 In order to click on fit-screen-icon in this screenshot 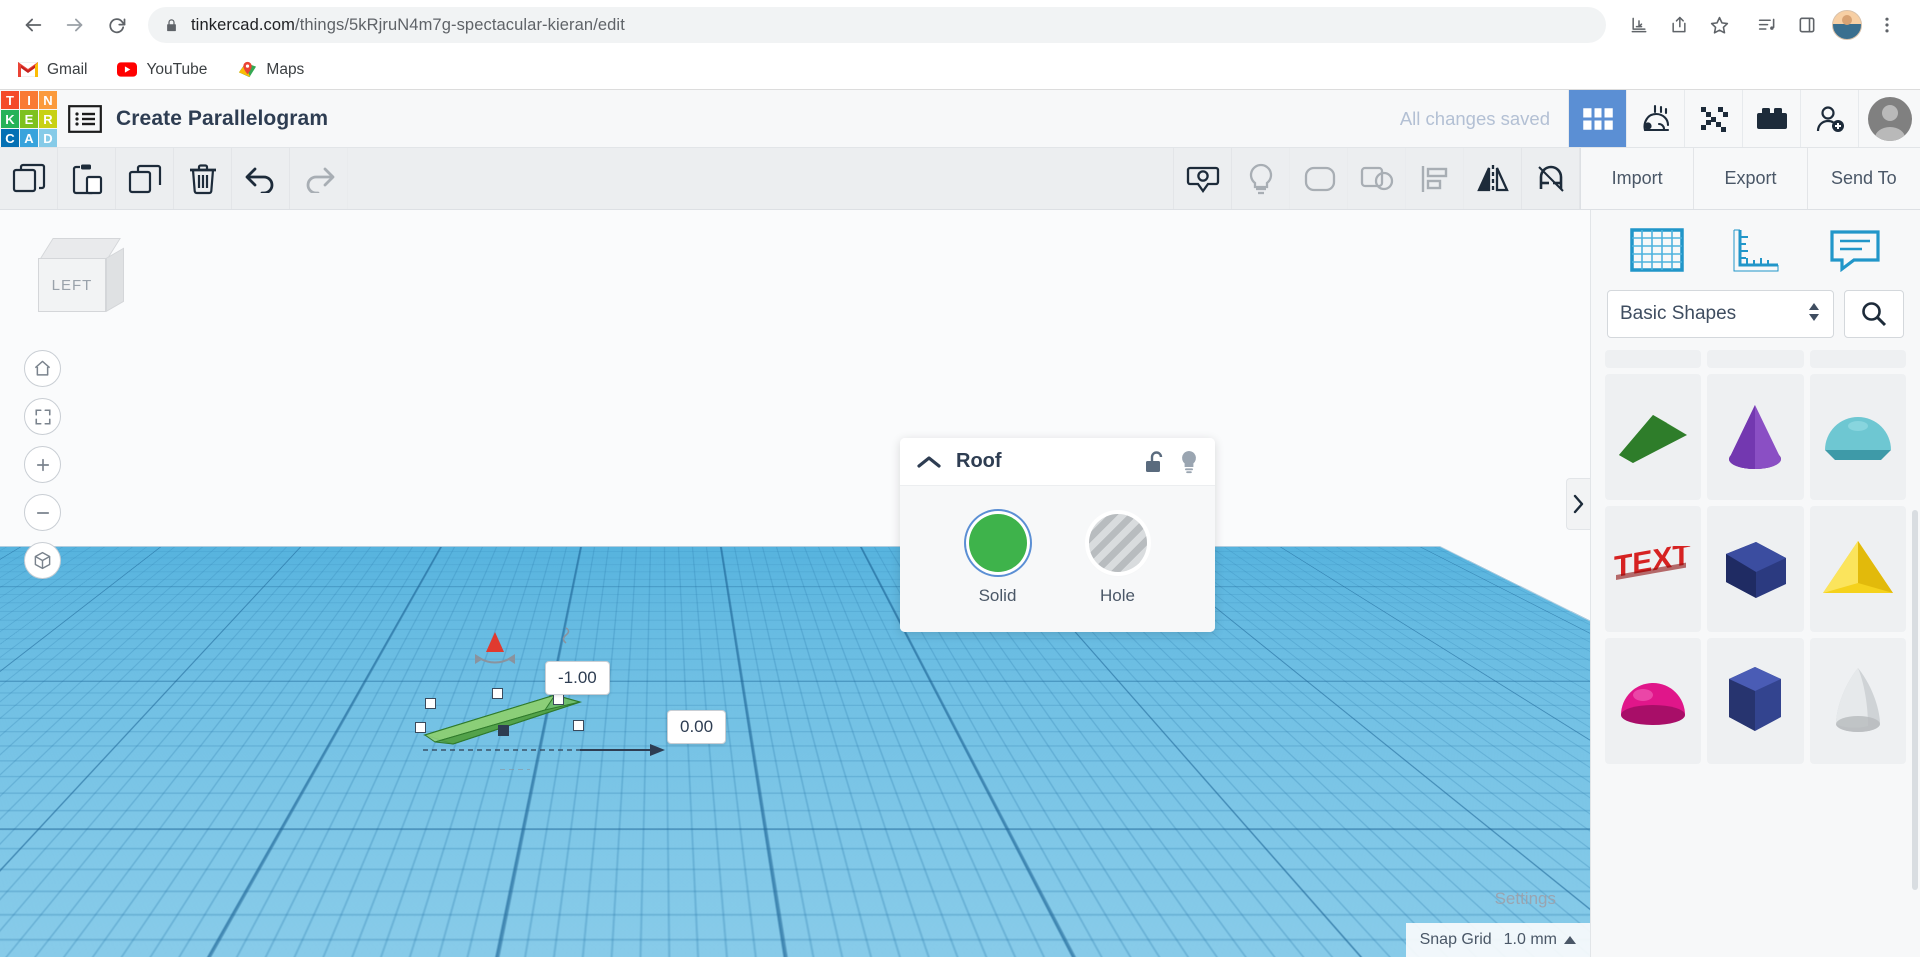, I will do `click(42, 416)`.